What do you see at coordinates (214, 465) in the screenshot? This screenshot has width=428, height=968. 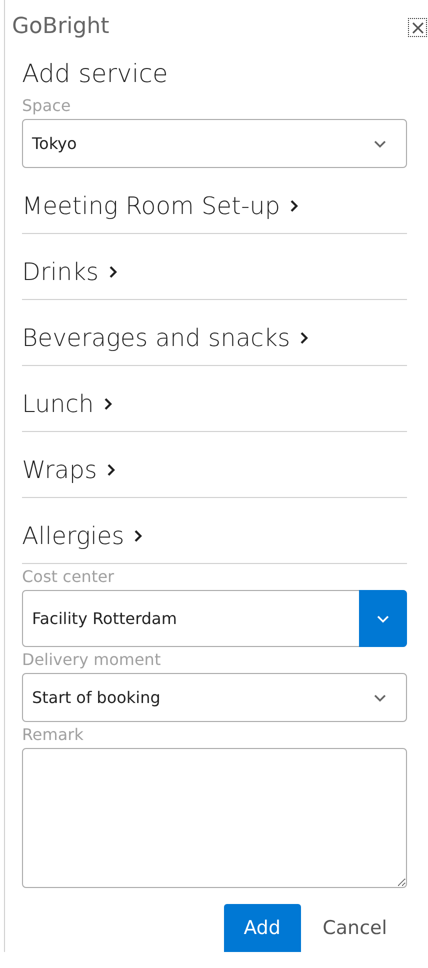 I see `category-item: Wraps` at bounding box center [214, 465].